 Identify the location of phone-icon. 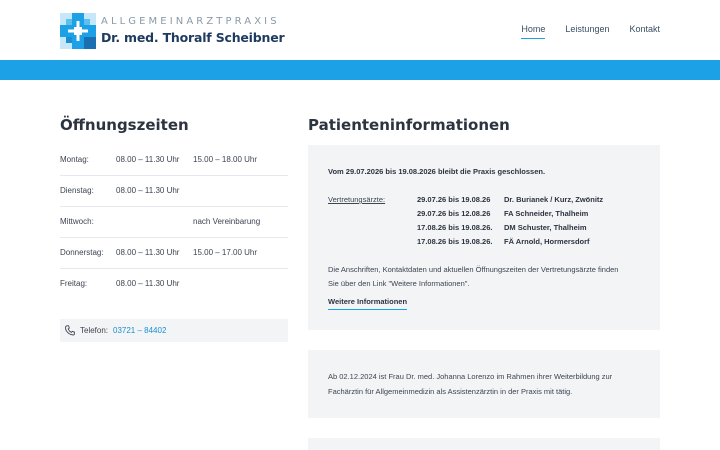
(70, 330).